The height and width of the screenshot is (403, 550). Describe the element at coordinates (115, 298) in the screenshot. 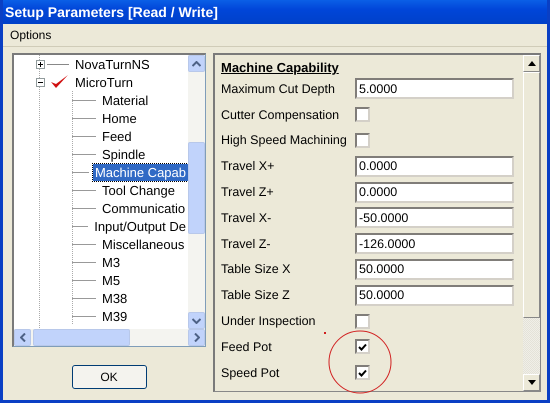

I see `tree-item: M38` at that location.